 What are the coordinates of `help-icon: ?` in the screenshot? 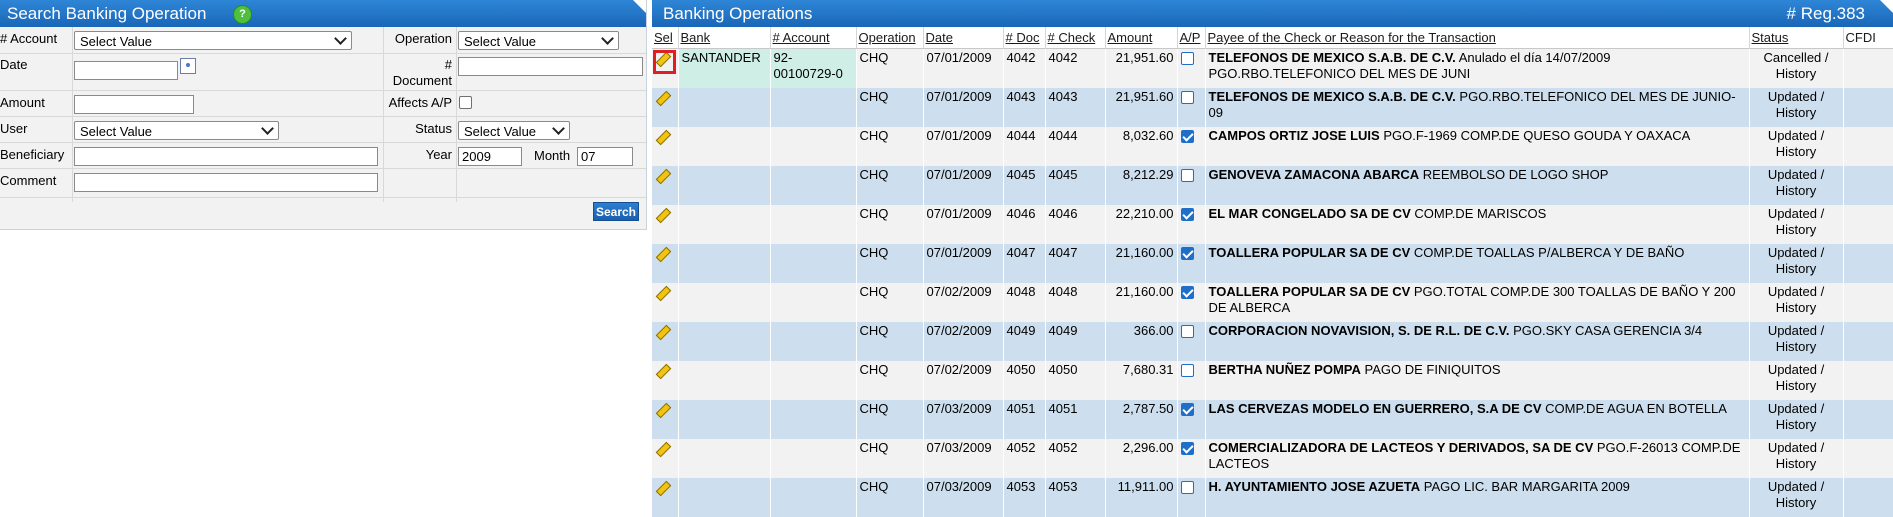 It's located at (242, 14).